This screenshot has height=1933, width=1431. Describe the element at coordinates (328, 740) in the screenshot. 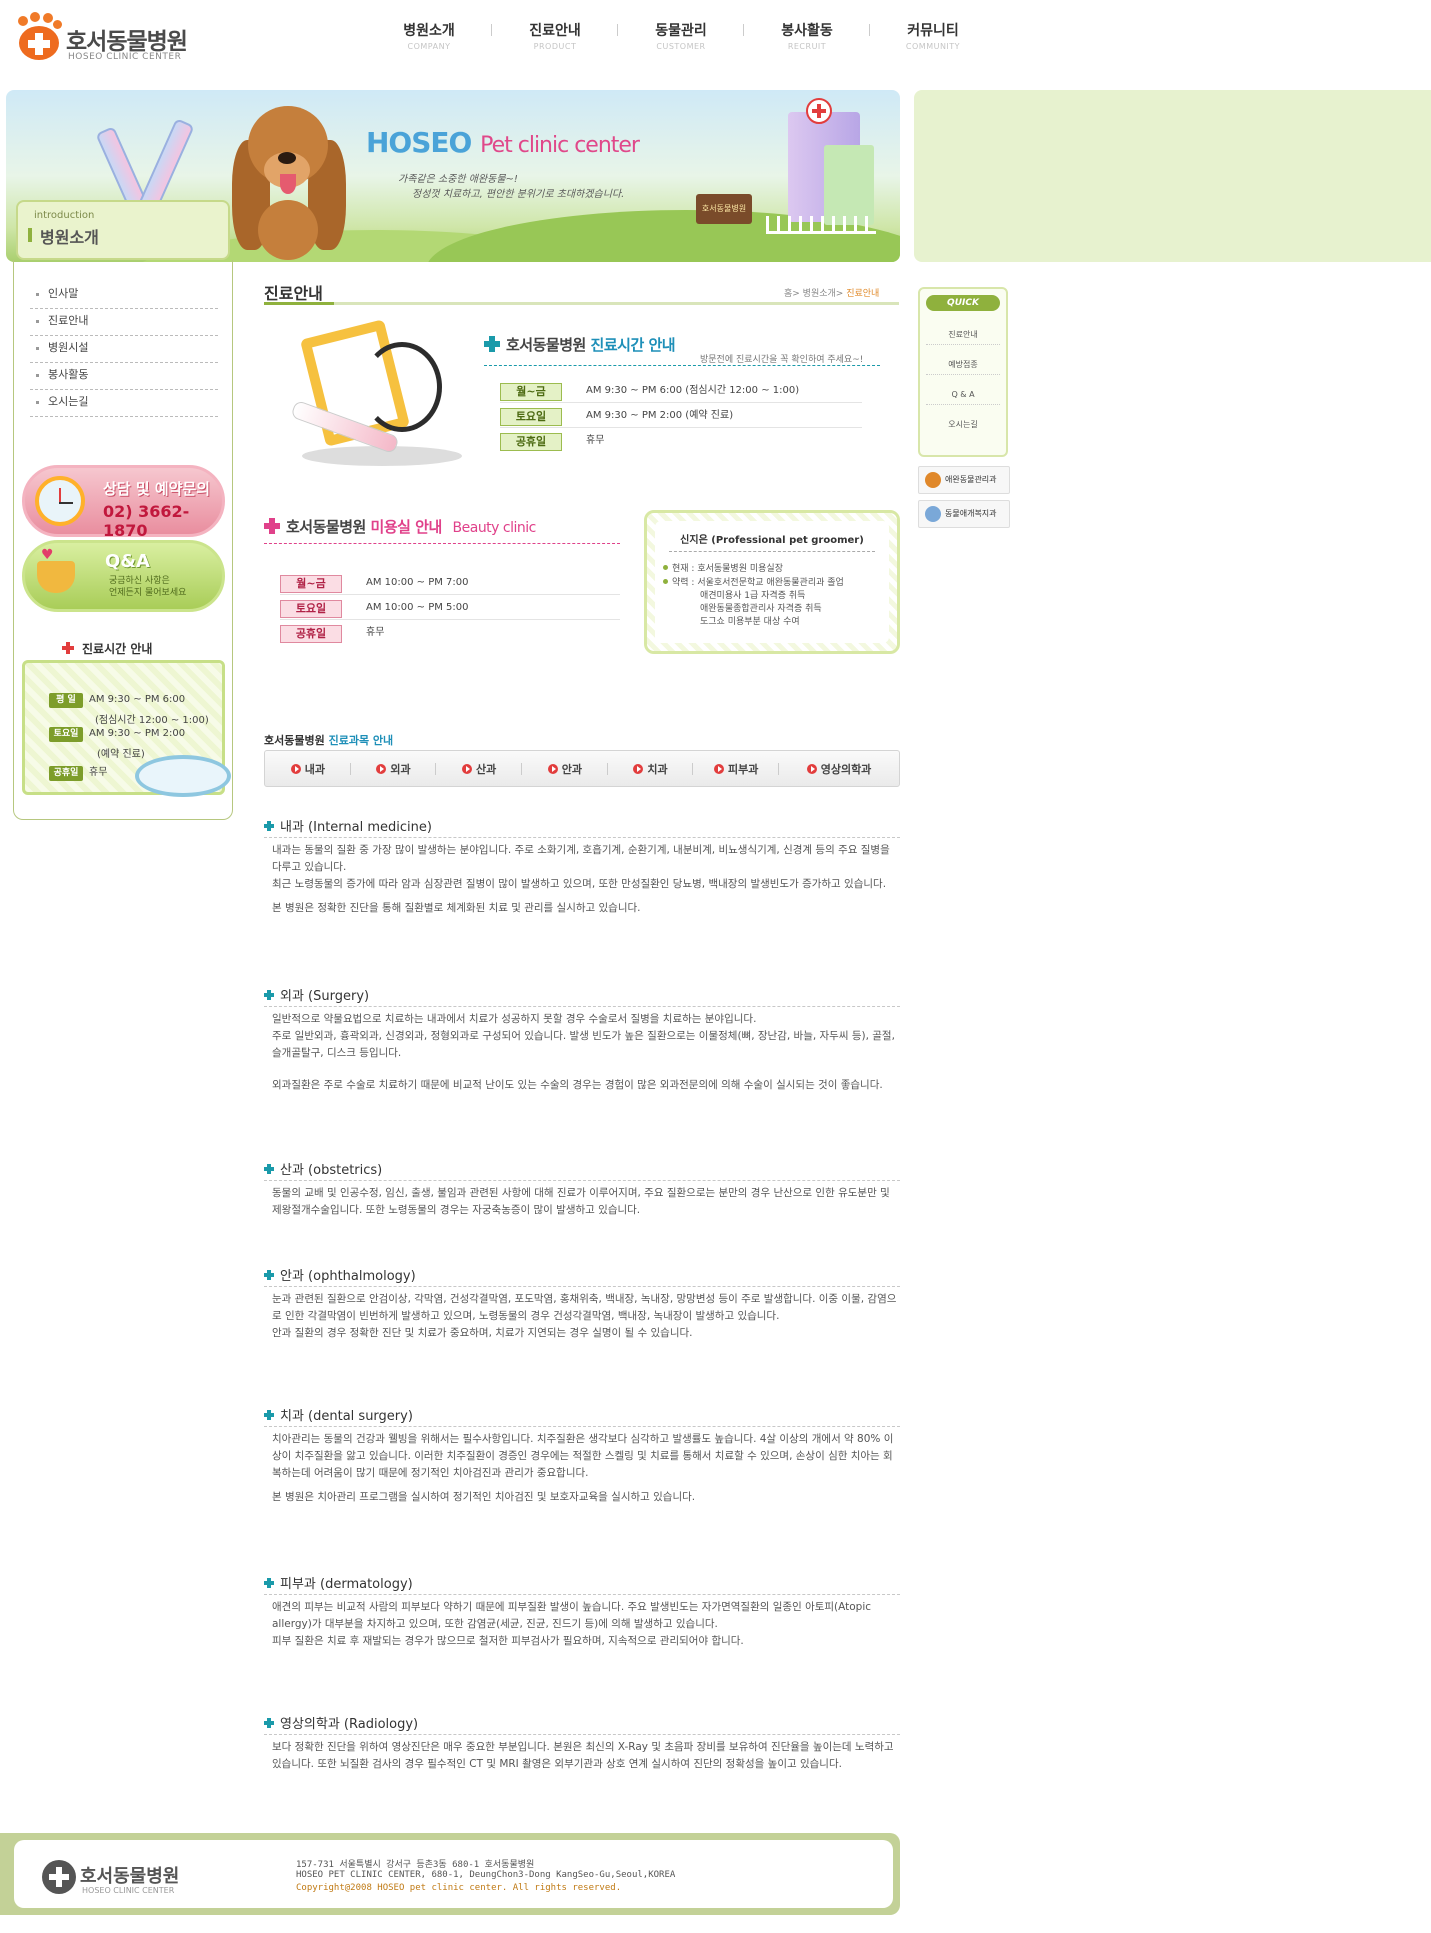

I see `department-heading: 호서동물병원 진료과목 안내` at that location.